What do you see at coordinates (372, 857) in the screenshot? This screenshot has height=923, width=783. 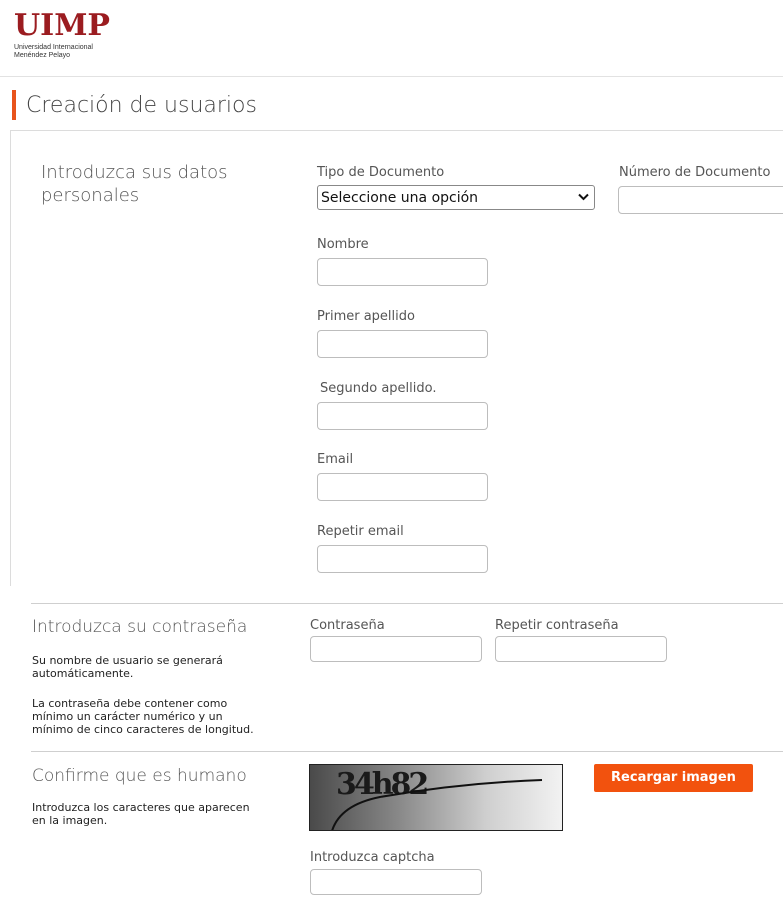 I see `captcha-input-label: Introduzca captcha` at bounding box center [372, 857].